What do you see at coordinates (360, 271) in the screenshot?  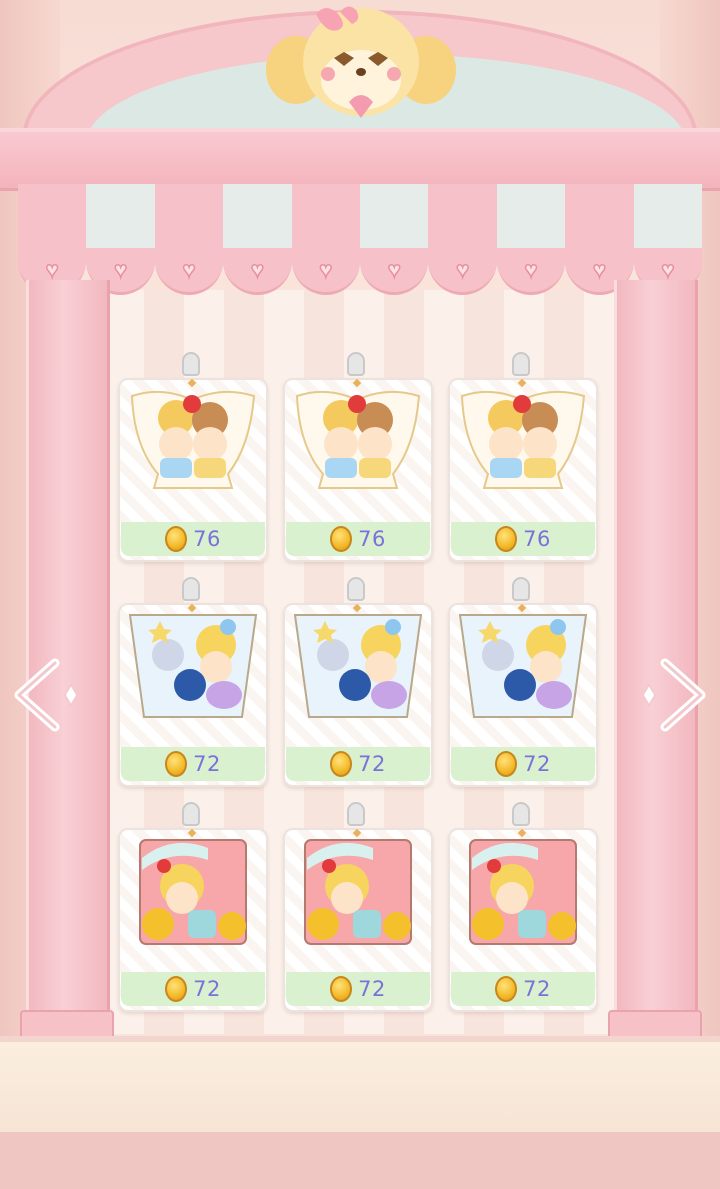 I see `awning-scallops: ♥ ♥ ♥ ♥ ♥ ♥ ♥ ♥ ♥ ♥` at bounding box center [360, 271].